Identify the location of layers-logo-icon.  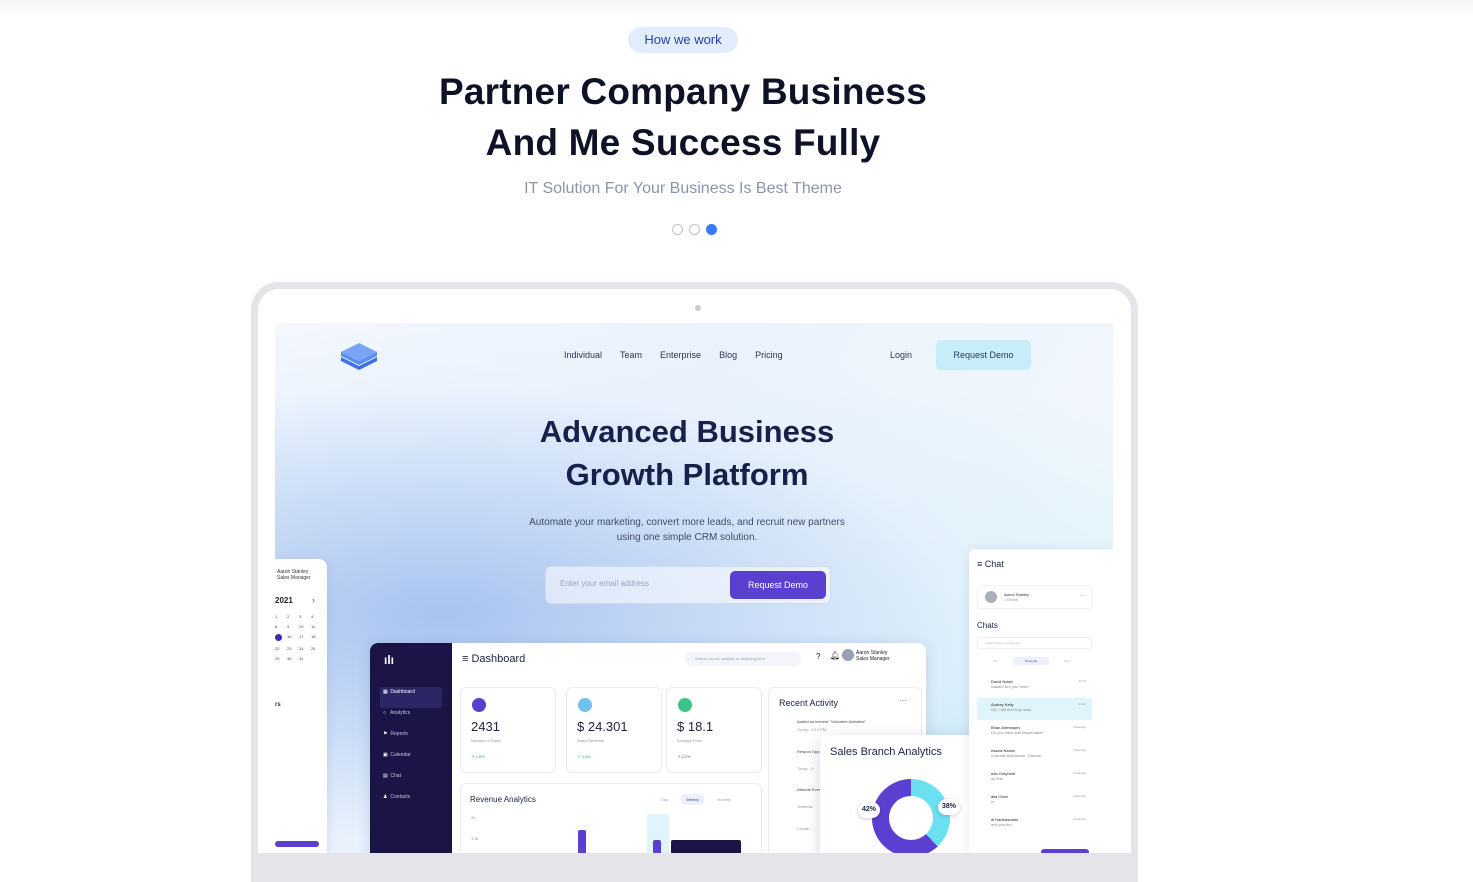
(359, 356).